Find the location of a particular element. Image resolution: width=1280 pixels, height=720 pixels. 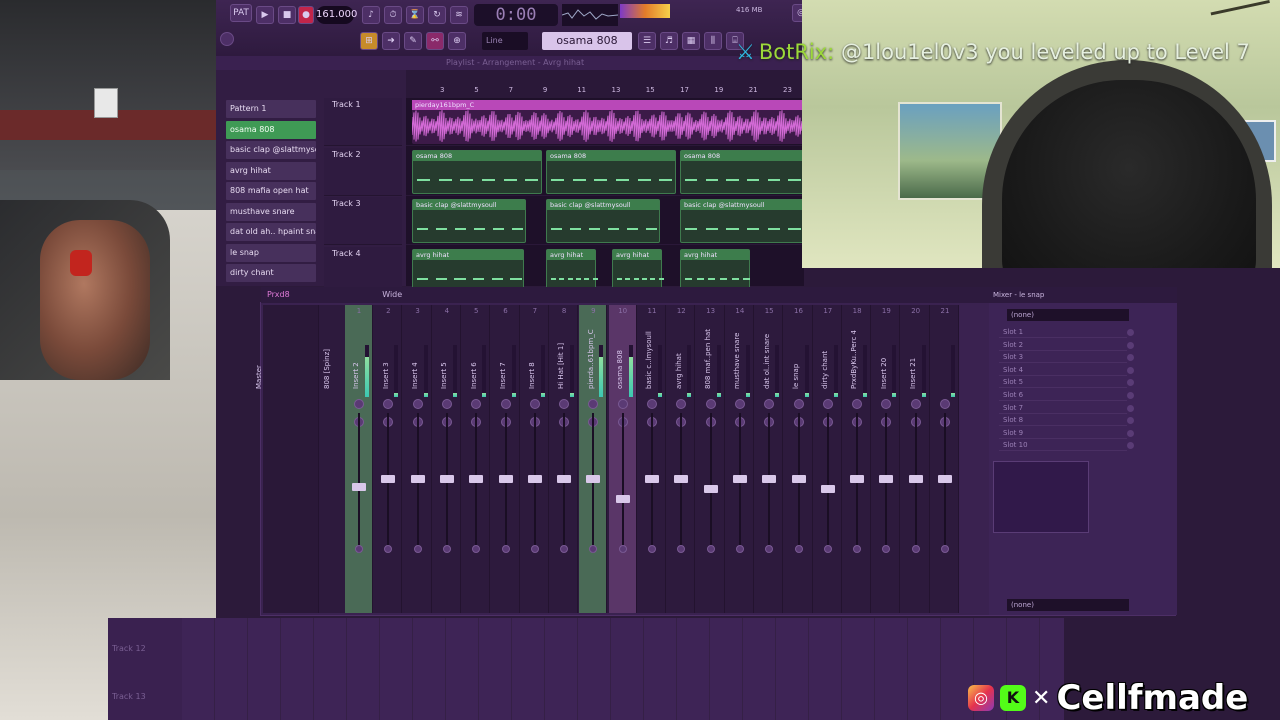

playlist-clip: pierday161bpm_C is located at coordinates (608, 122).